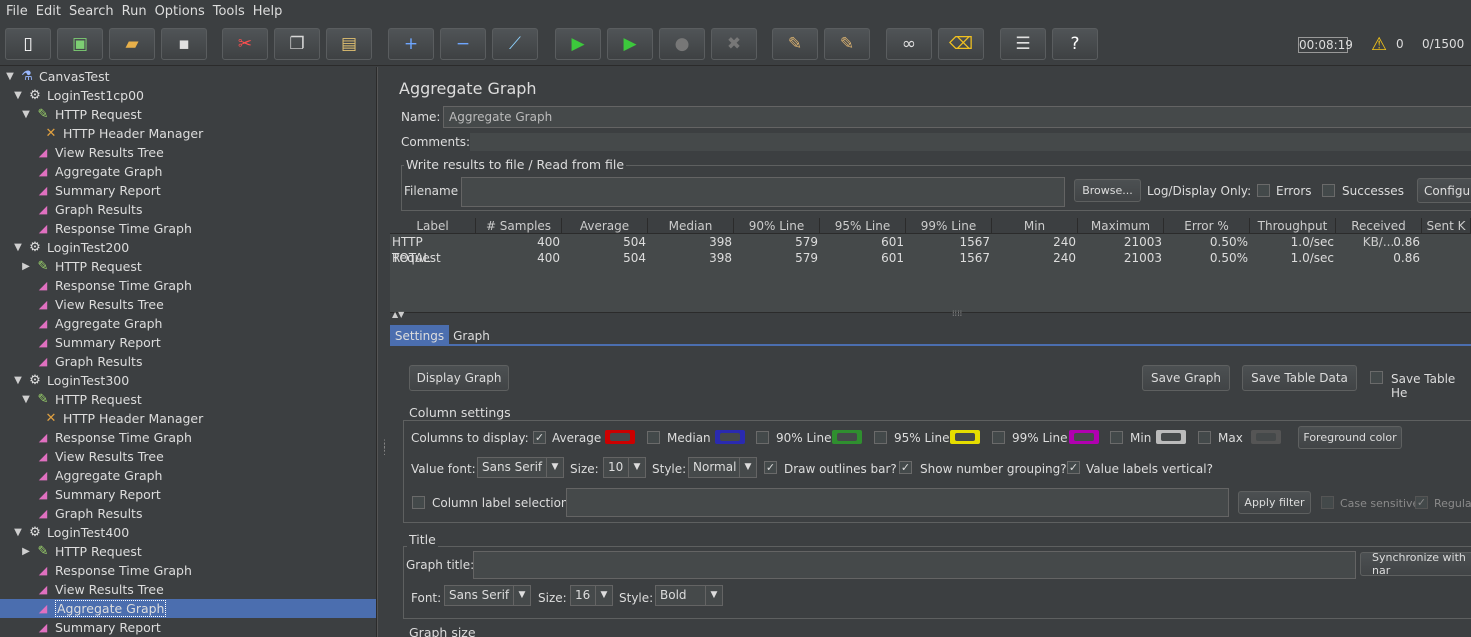 Image resolution: width=1471 pixels, height=637 pixels. Describe the element at coordinates (1274, 502) in the screenshot. I see `apply-filter-button: Apply filter` at that location.